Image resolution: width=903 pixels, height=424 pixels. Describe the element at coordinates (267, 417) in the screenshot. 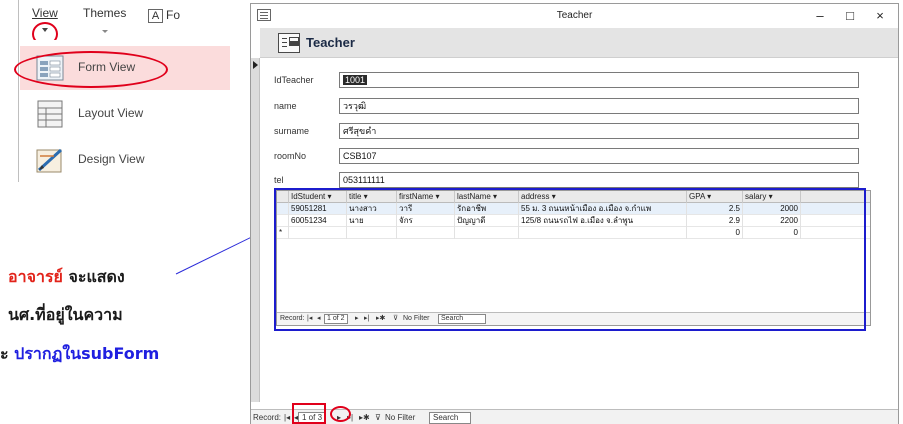

I see `record-label: Record:` at that location.